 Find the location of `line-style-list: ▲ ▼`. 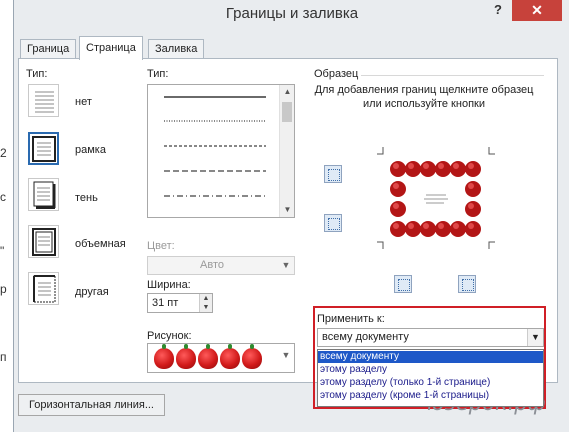

line-style-list: ▲ ▼ is located at coordinates (221, 151).